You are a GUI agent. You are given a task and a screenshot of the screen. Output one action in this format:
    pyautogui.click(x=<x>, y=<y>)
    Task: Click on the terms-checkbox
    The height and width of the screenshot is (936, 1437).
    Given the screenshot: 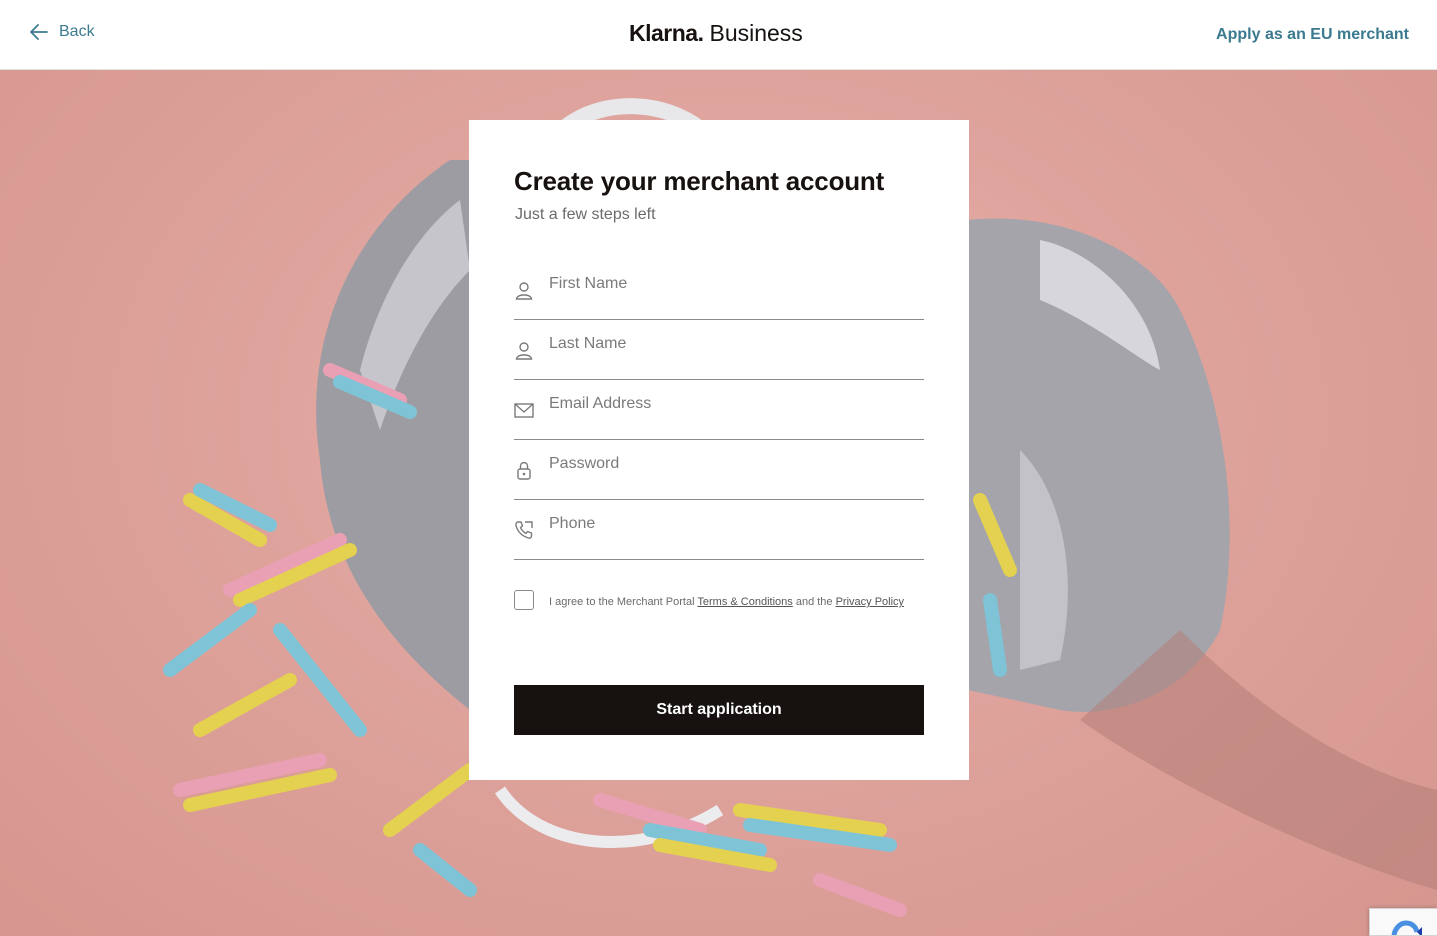 What is the action you would take?
    pyautogui.click(x=524, y=600)
    